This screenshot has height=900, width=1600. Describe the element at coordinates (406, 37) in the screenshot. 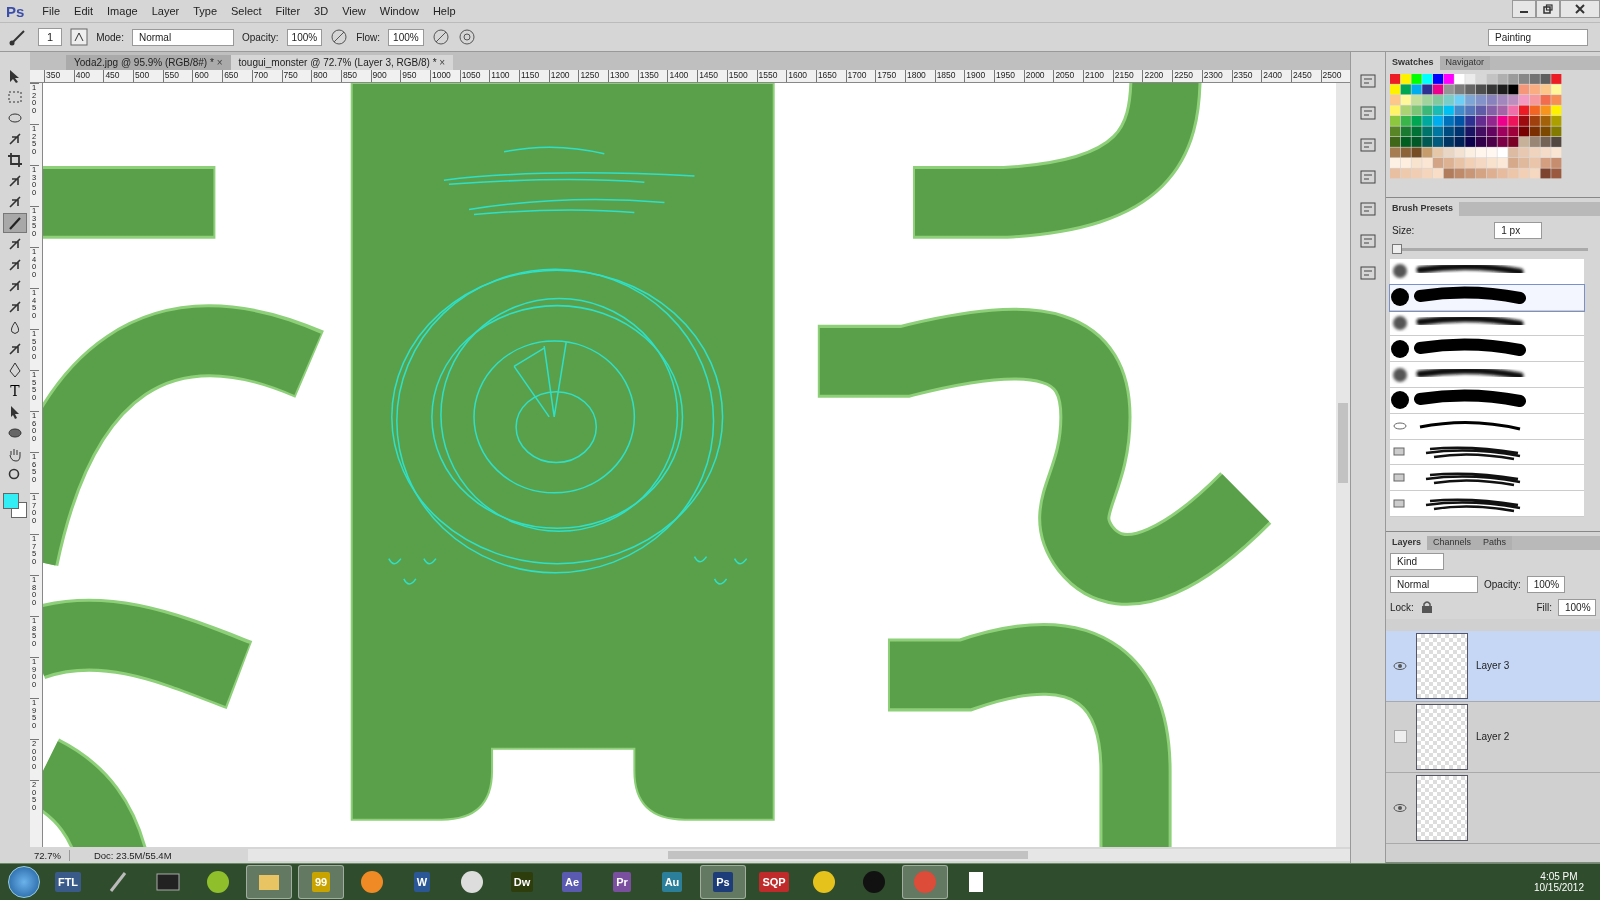

I see `flow-field: 100%` at that location.